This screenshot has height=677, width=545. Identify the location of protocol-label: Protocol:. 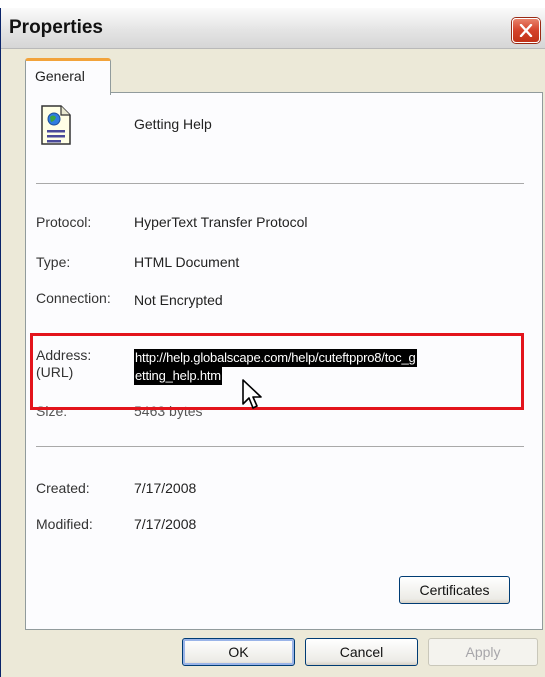
(64, 222).